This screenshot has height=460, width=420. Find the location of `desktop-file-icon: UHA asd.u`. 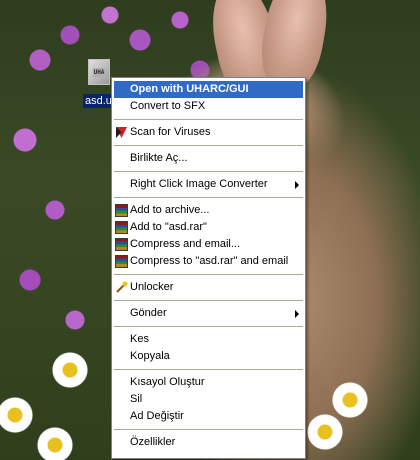

desktop-file-icon: UHA asd.u is located at coordinates (98, 83).